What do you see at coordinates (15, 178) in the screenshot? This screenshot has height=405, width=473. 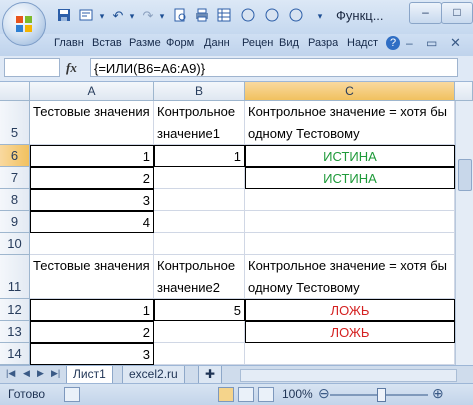 I see `row-header: 7` at bounding box center [15, 178].